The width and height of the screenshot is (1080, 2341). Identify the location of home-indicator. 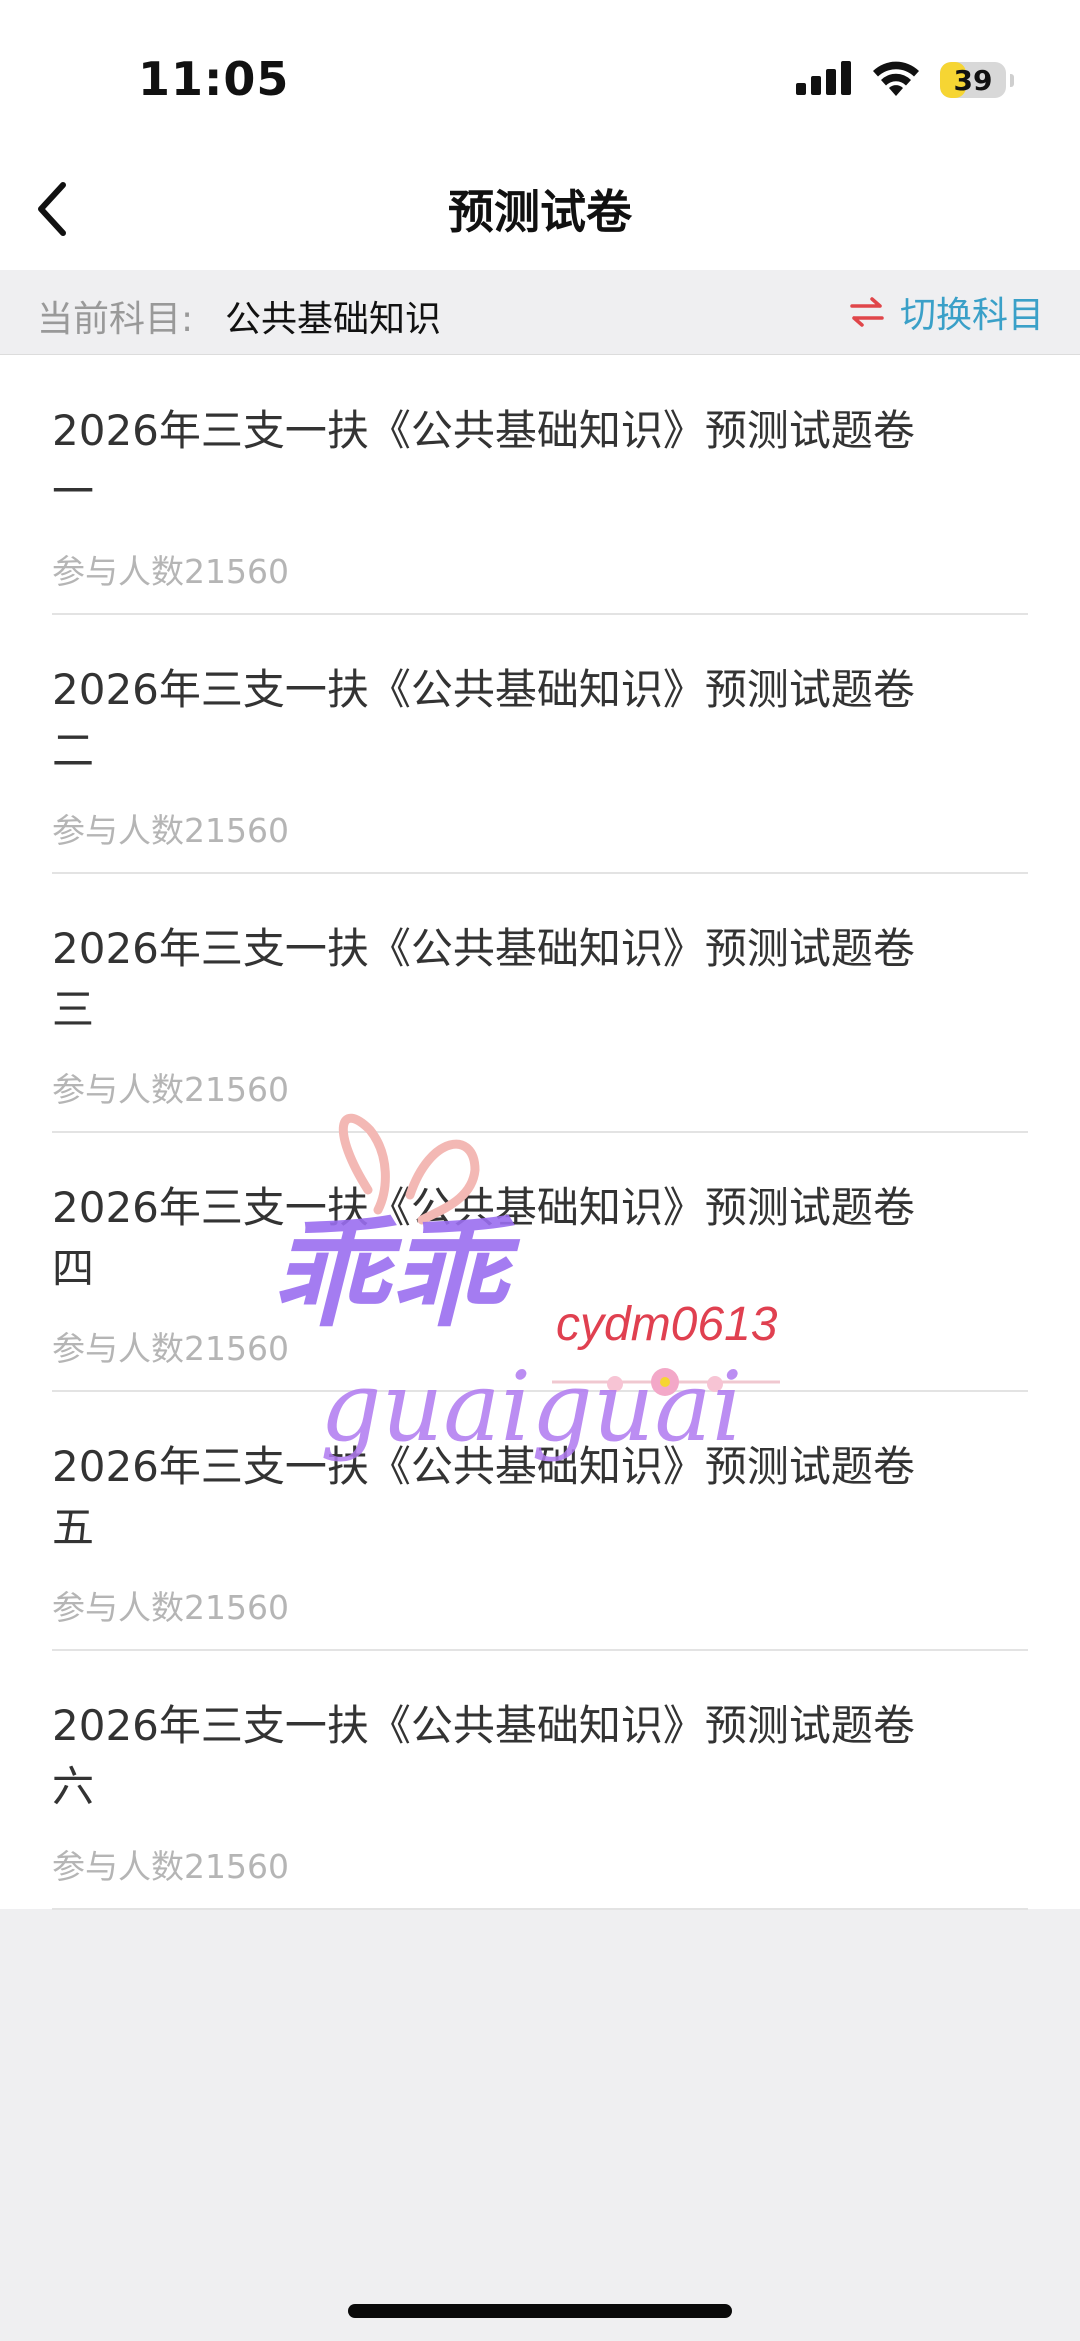
(540, 2311).